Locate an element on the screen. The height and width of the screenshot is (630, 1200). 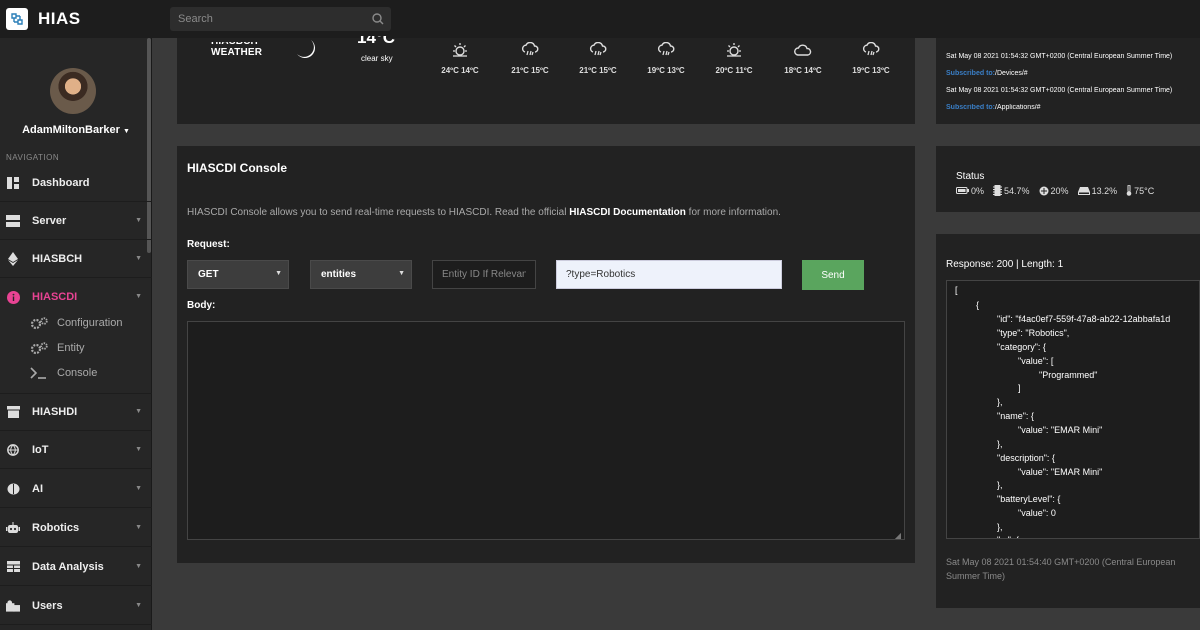
json-line: "value": 0 is located at coordinates (1037, 513).